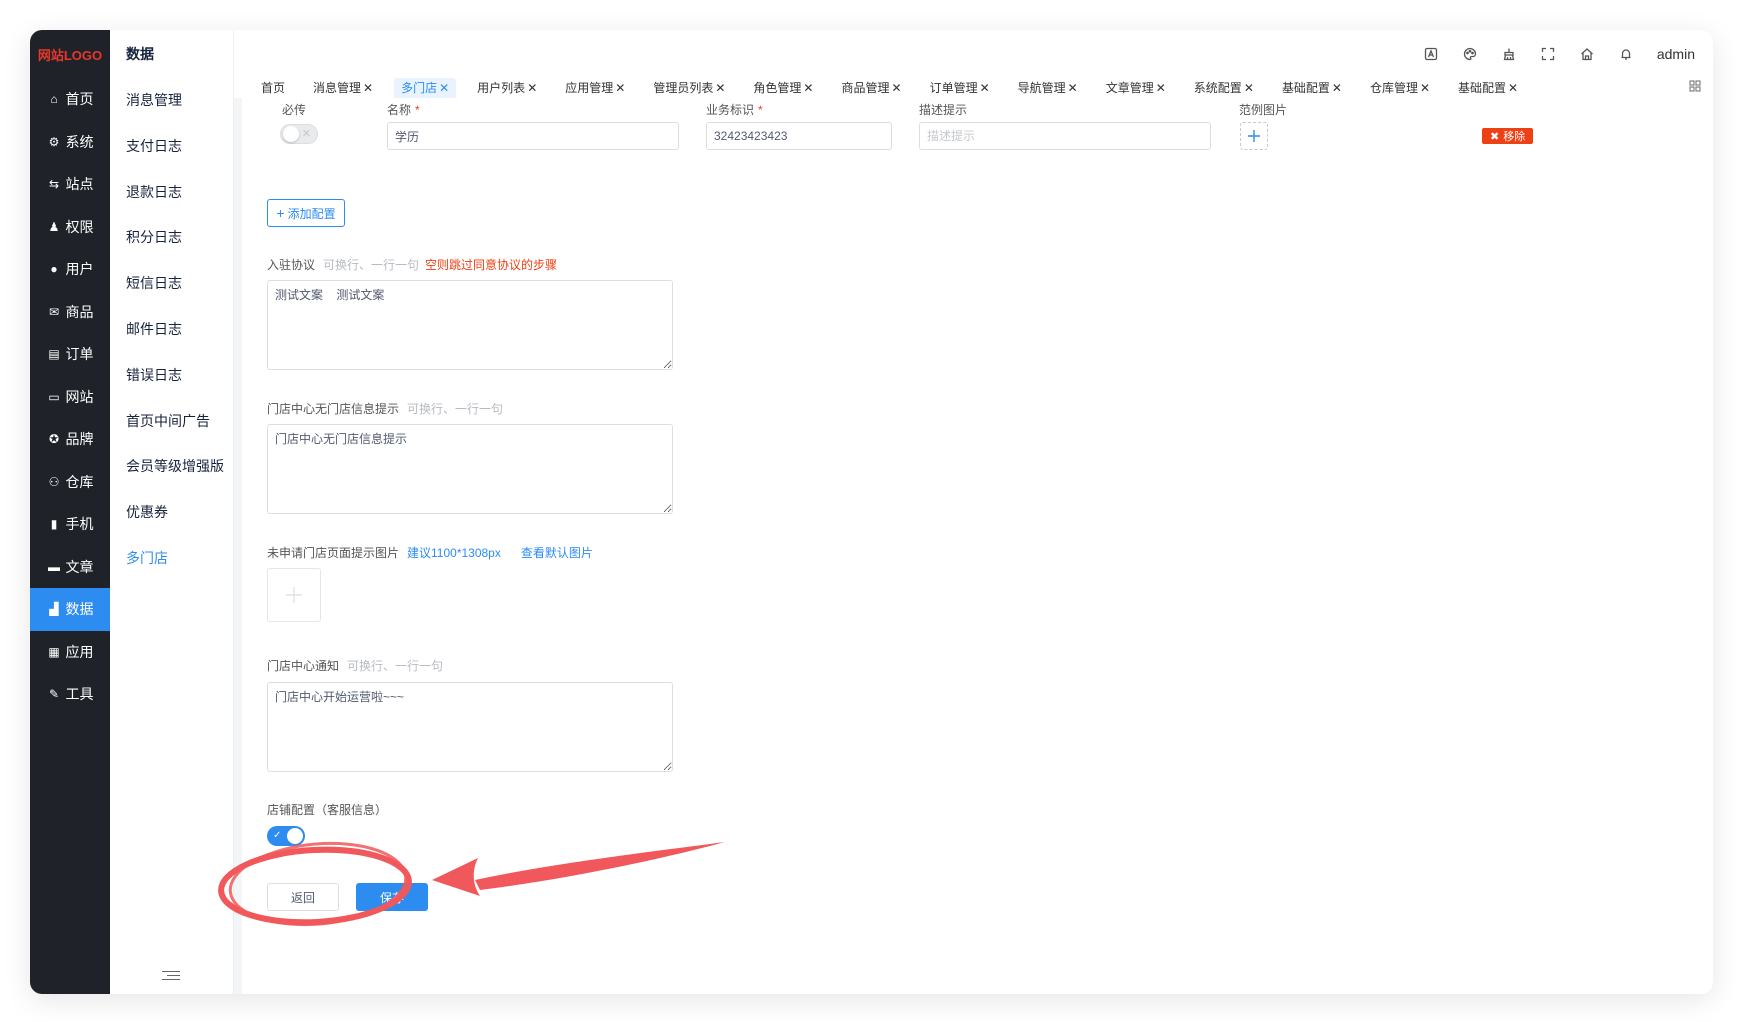  Describe the element at coordinates (171, 376) in the screenshot. I see `sub-nav-item: 错误日志` at that location.